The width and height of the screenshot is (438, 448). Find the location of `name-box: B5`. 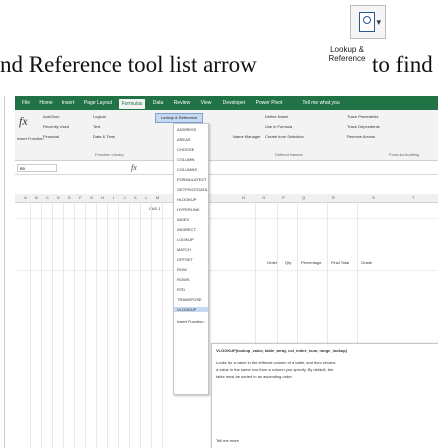

name-box: B5 is located at coordinates (37, 168).